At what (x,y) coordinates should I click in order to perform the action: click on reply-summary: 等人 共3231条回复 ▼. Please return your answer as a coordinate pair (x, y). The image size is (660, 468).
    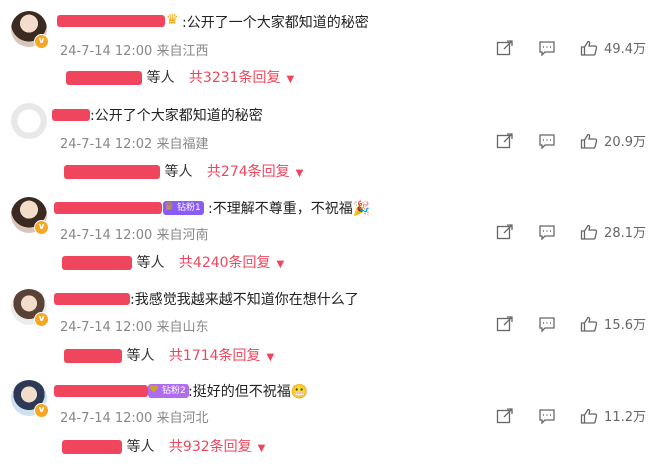
    Looking at the image, I should click on (180, 77).